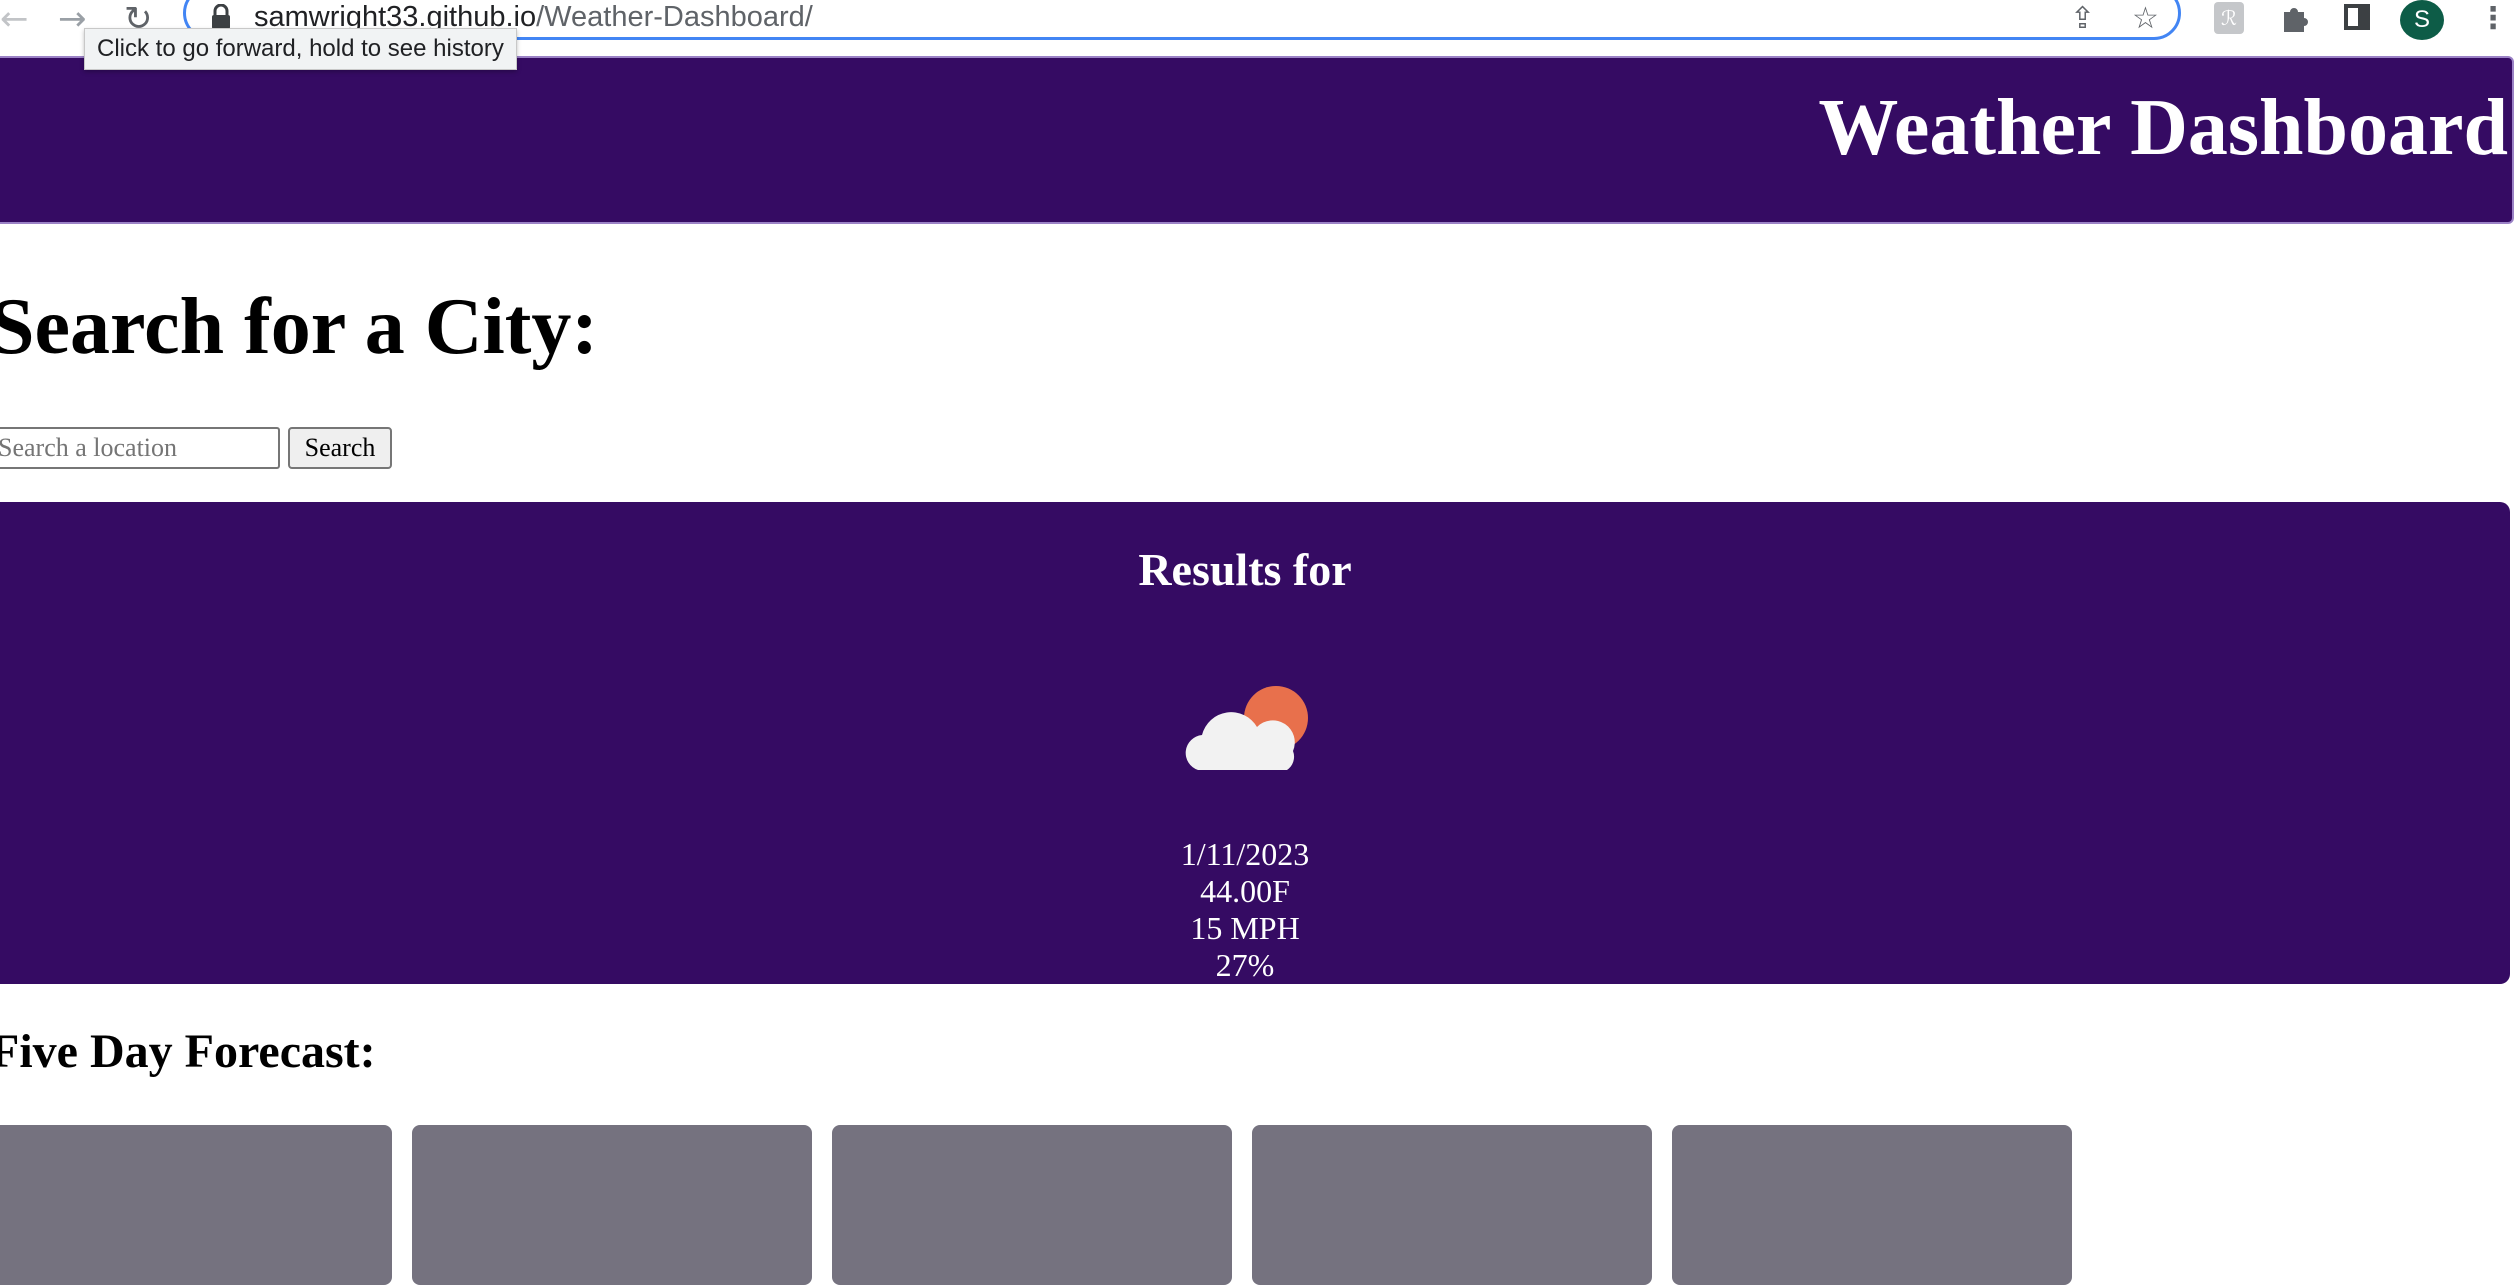 The height and width of the screenshot is (1285, 2518). Describe the element at coordinates (1245, 891) in the screenshot. I see `results-temperature: 44.00F` at that location.